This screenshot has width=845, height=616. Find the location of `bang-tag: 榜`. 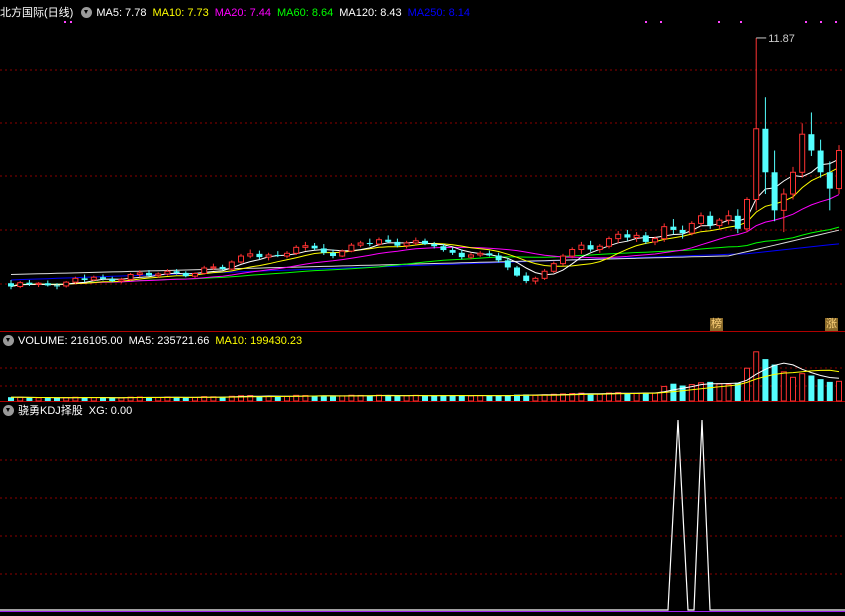

bang-tag: 榜 is located at coordinates (716, 324).